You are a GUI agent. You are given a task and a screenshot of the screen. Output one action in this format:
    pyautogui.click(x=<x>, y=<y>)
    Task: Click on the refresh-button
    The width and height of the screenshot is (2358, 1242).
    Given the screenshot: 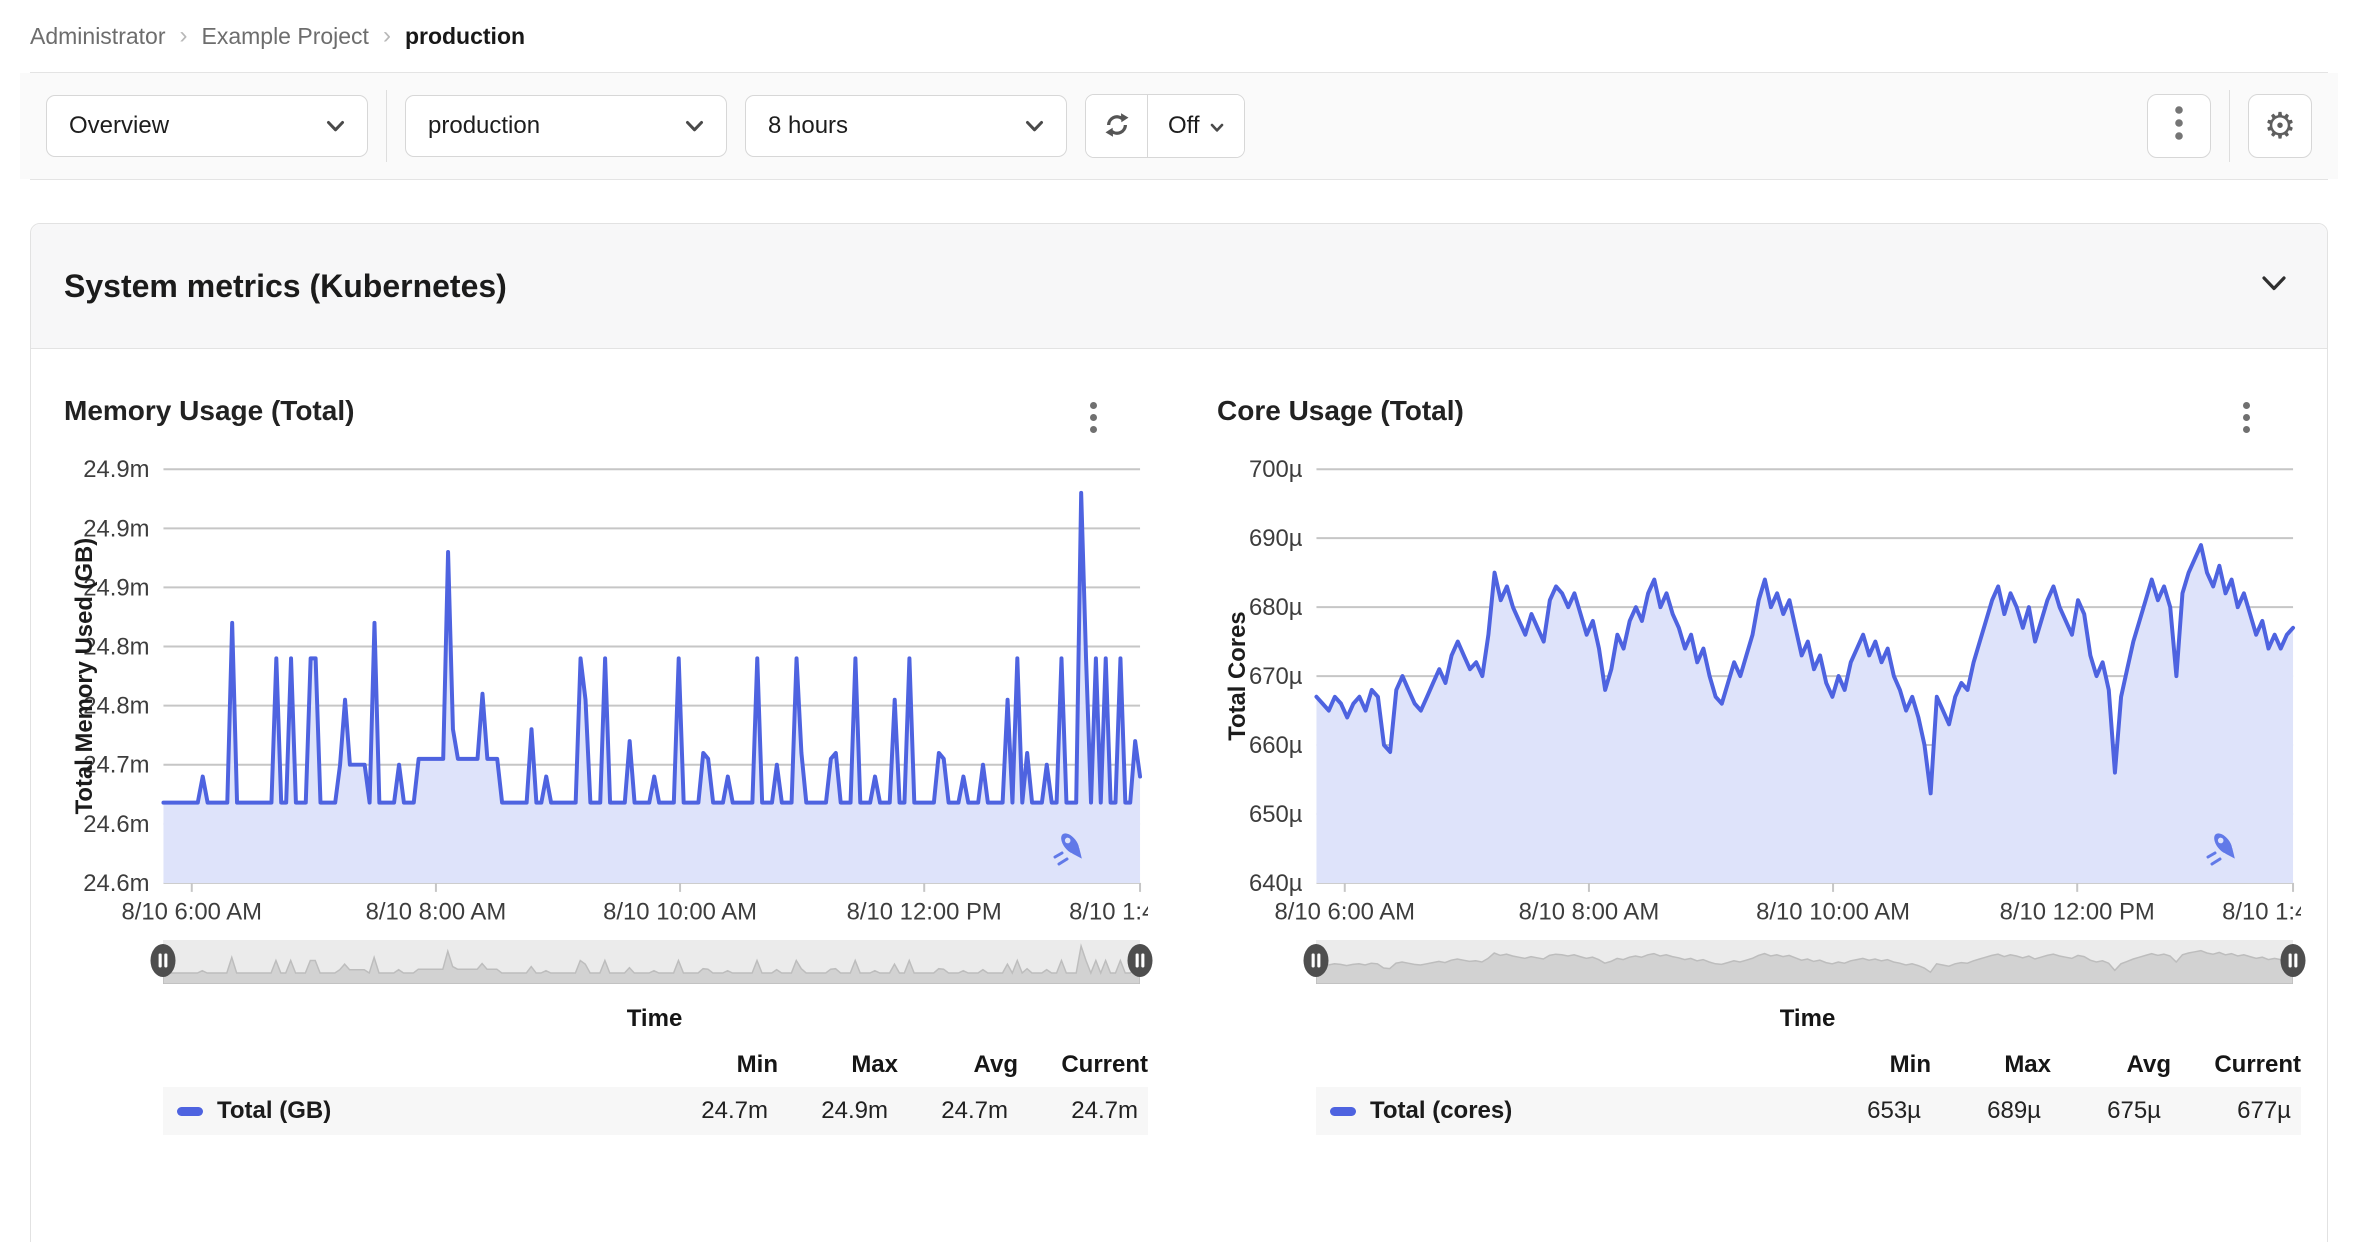 What is the action you would take?
    pyautogui.click(x=1117, y=126)
    